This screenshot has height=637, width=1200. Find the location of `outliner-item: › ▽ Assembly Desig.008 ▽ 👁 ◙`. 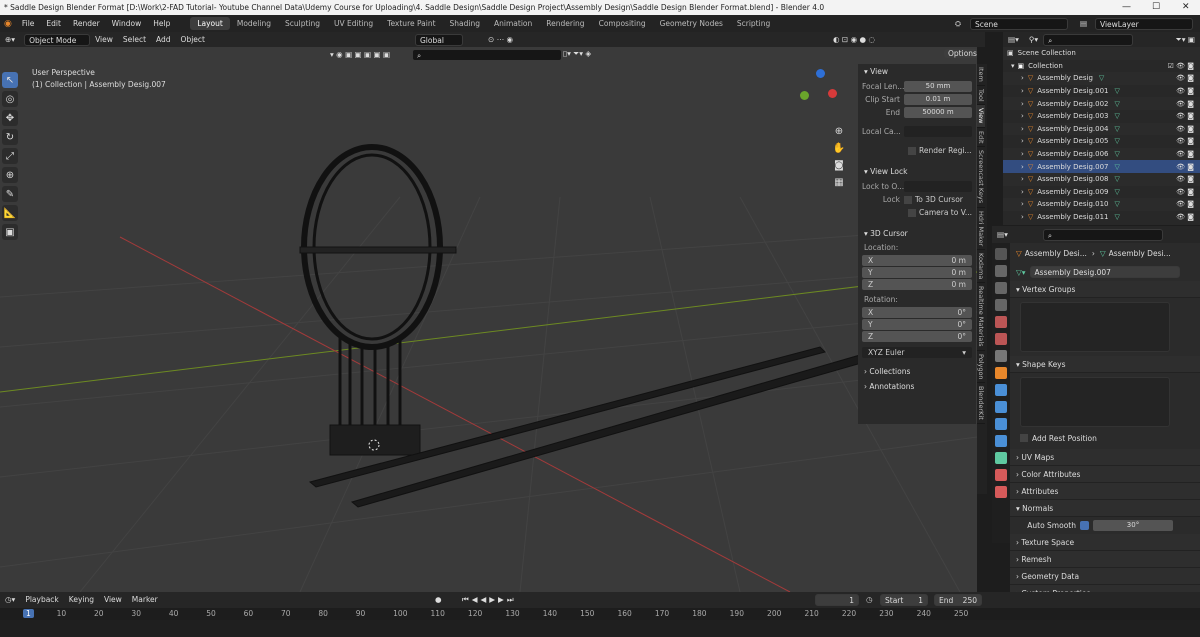

outliner-item: › ▽ Assembly Desig.008 ▽ 👁 ◙ is located at coordinates (1101, 179).